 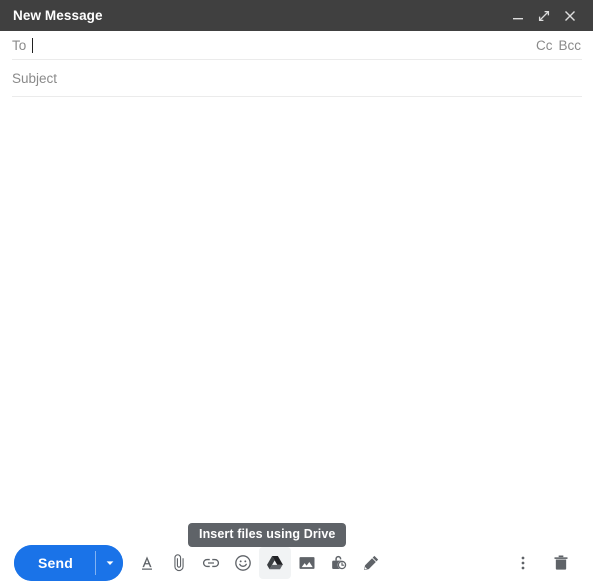 I want to click on insert-emoji-icon, so click(x=243, y=562).